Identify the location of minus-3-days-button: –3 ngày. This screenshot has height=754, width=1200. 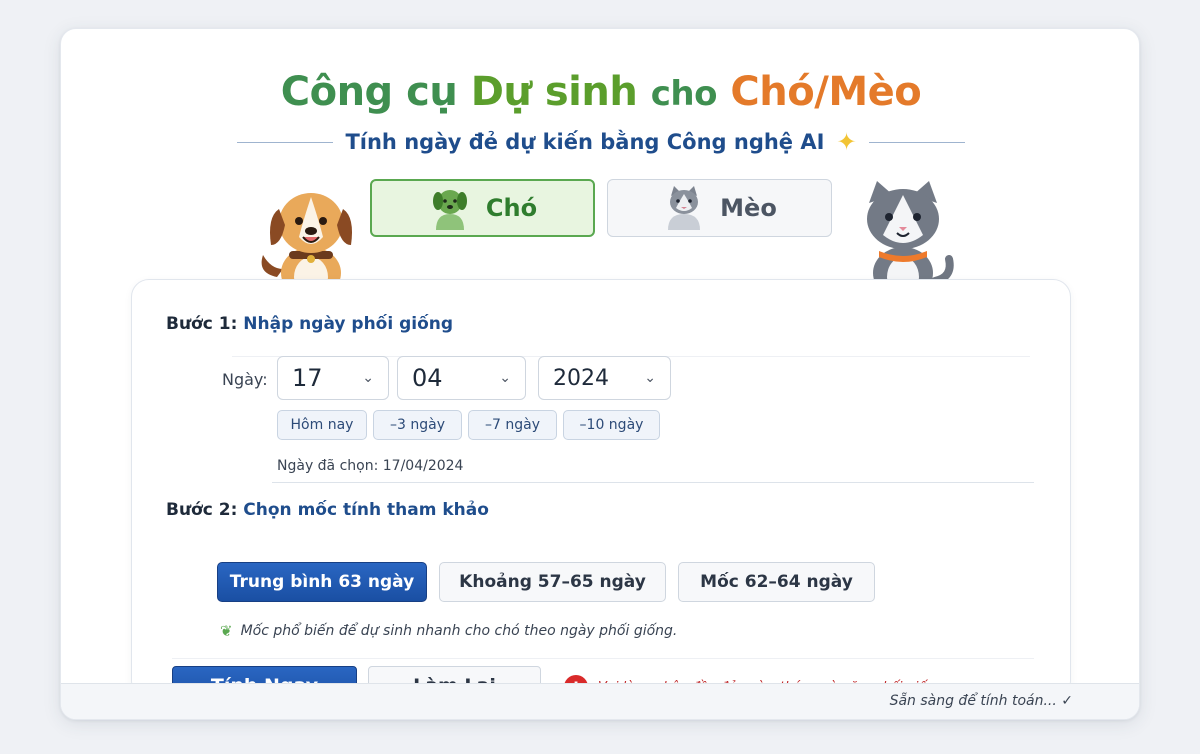
(417, 425).